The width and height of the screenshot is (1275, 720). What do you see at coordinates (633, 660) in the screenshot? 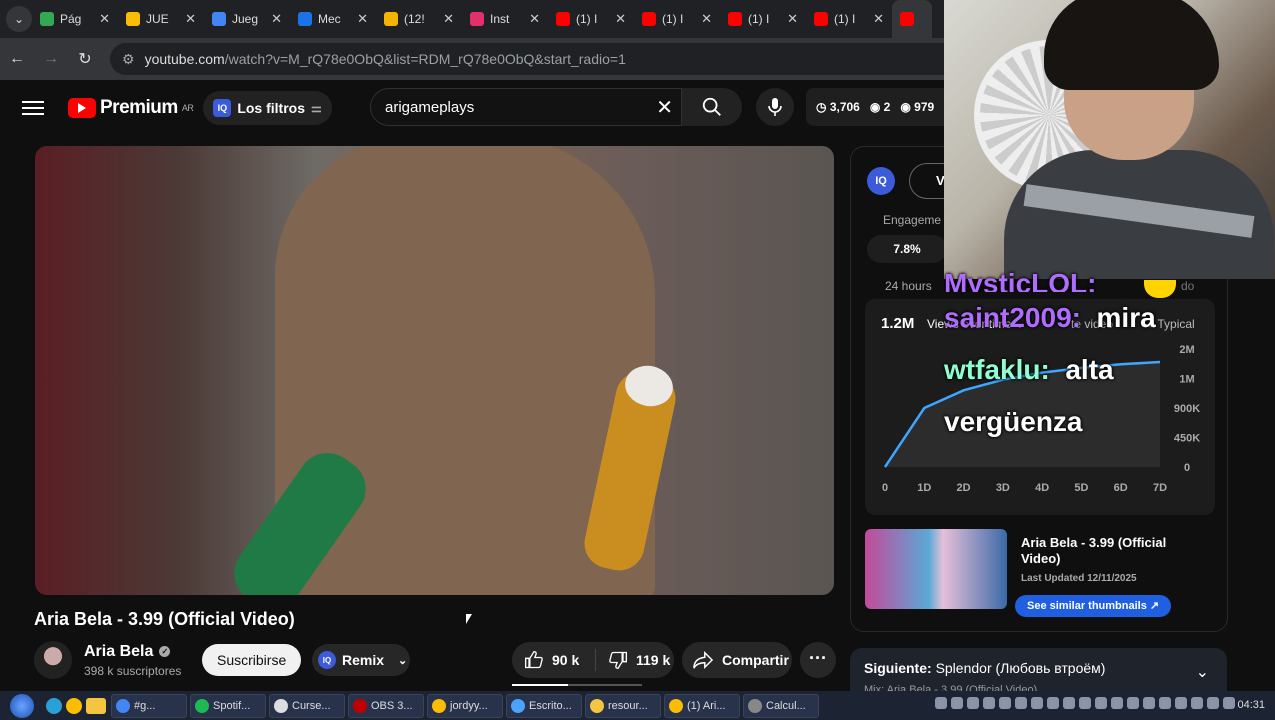
I see `dislike-button: 119 k` at bounding box center [633, 660].